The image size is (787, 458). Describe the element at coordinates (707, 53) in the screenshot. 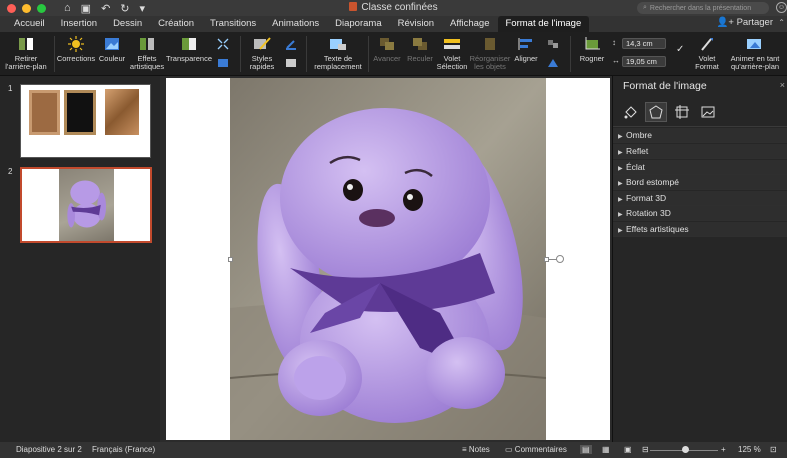

I see `format-pane-button: Volet Format` at that location.